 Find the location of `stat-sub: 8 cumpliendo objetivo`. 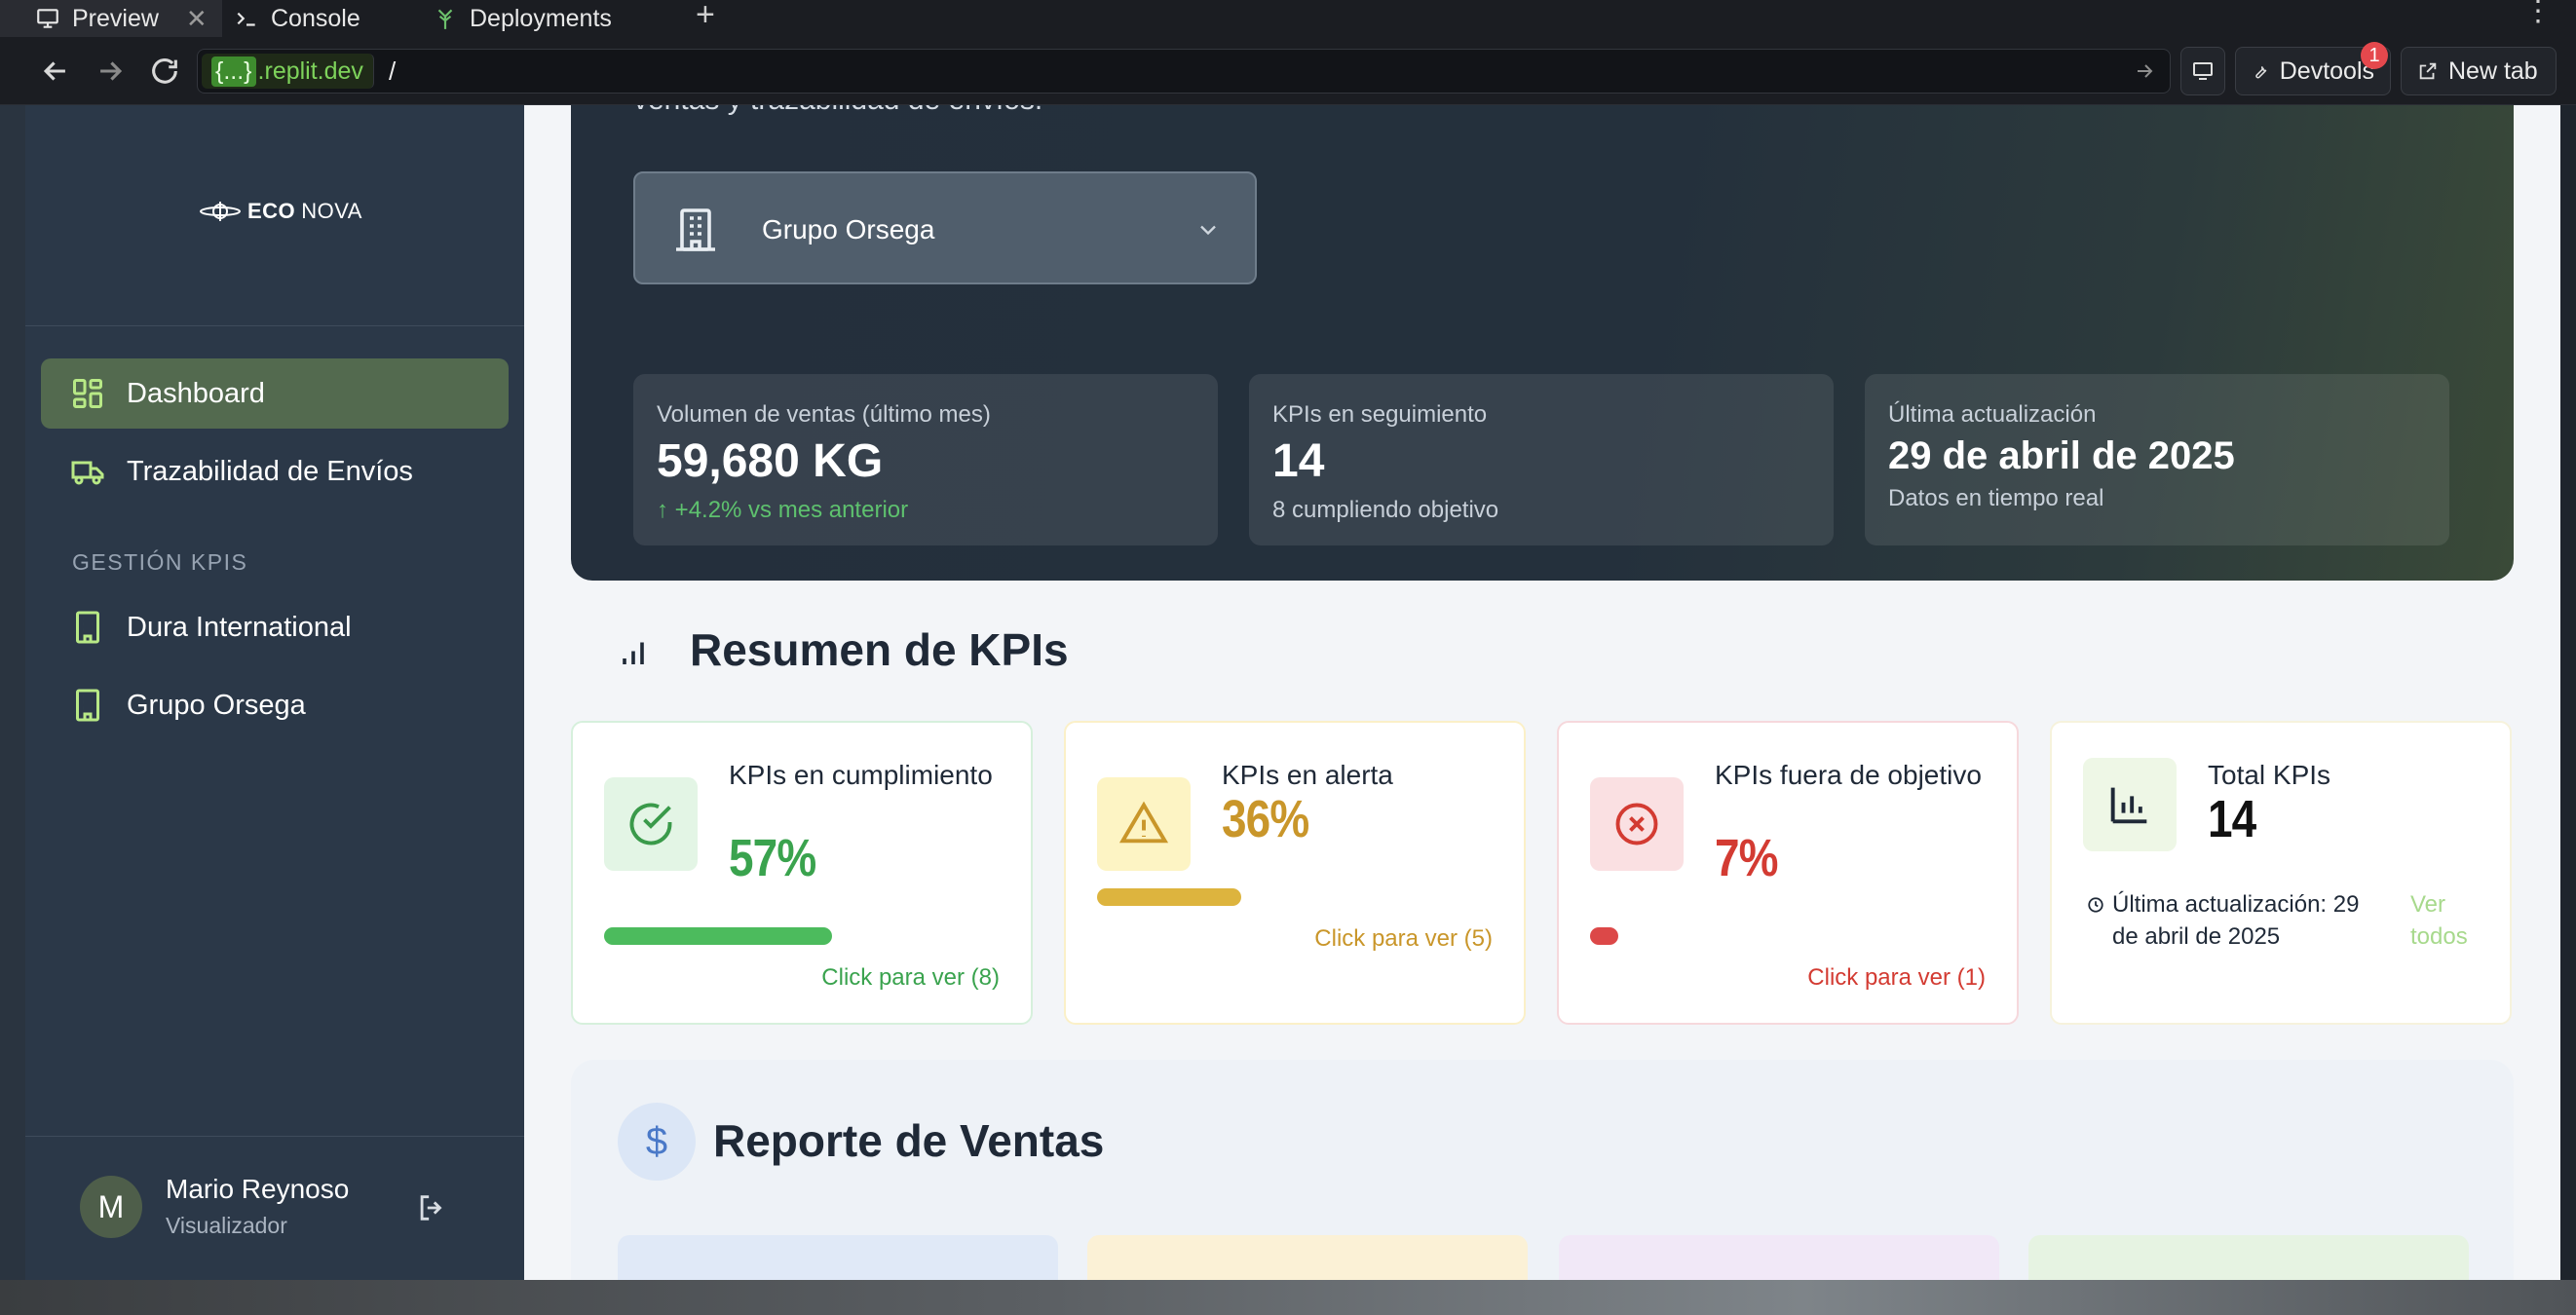

stat-sub: 8 cumpliendo objetivo is located at coordinates (1385, 510).